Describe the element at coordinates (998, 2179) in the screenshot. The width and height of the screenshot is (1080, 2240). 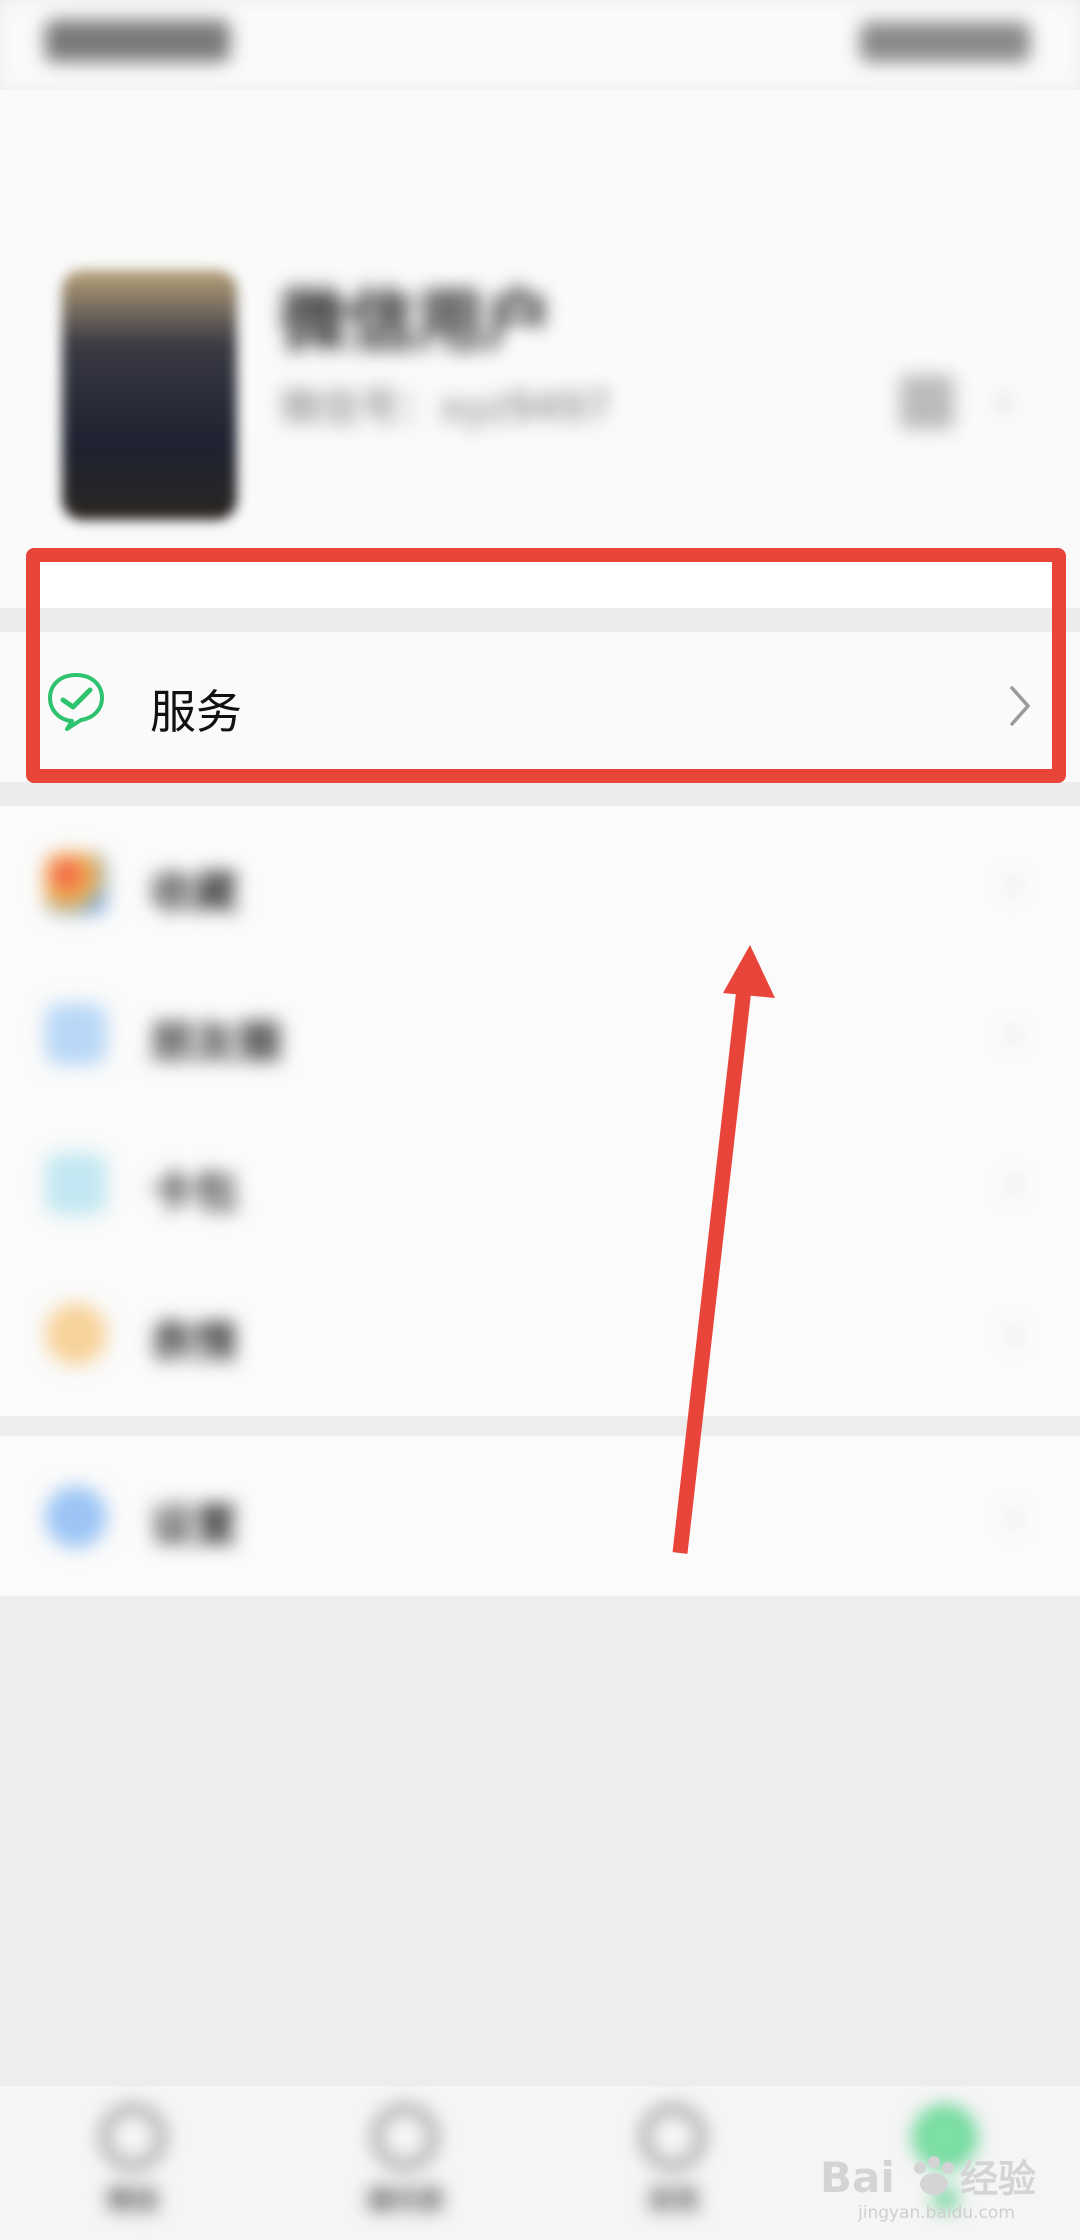
I see `svg-text: 经验` at that location.